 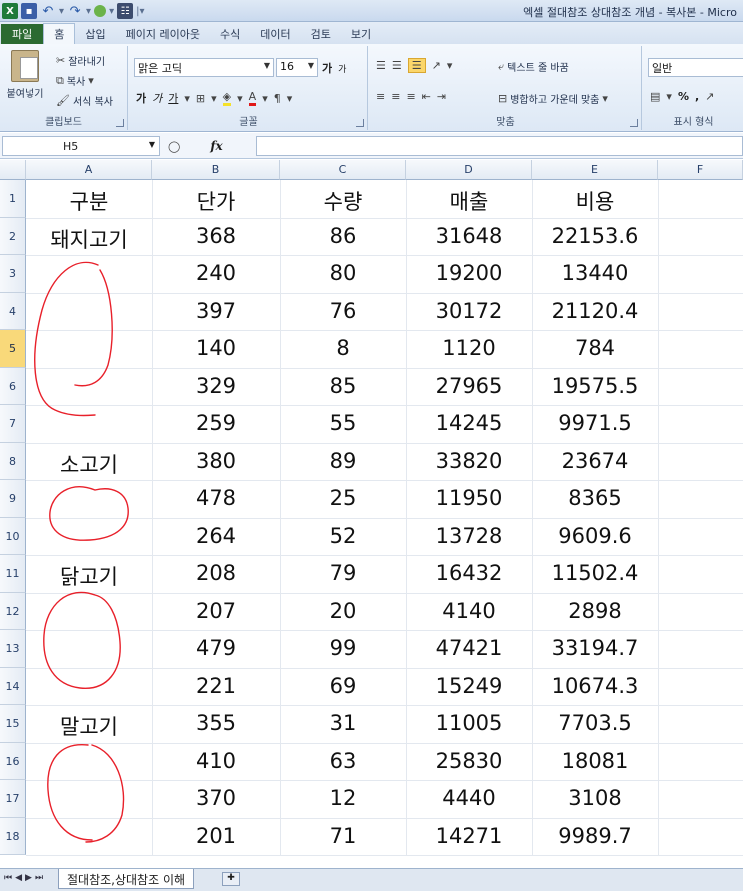 What do you see at coordinates (216, 652) in the screenshot?
I see `table-cell: 479` at bounding box center [216, 652].